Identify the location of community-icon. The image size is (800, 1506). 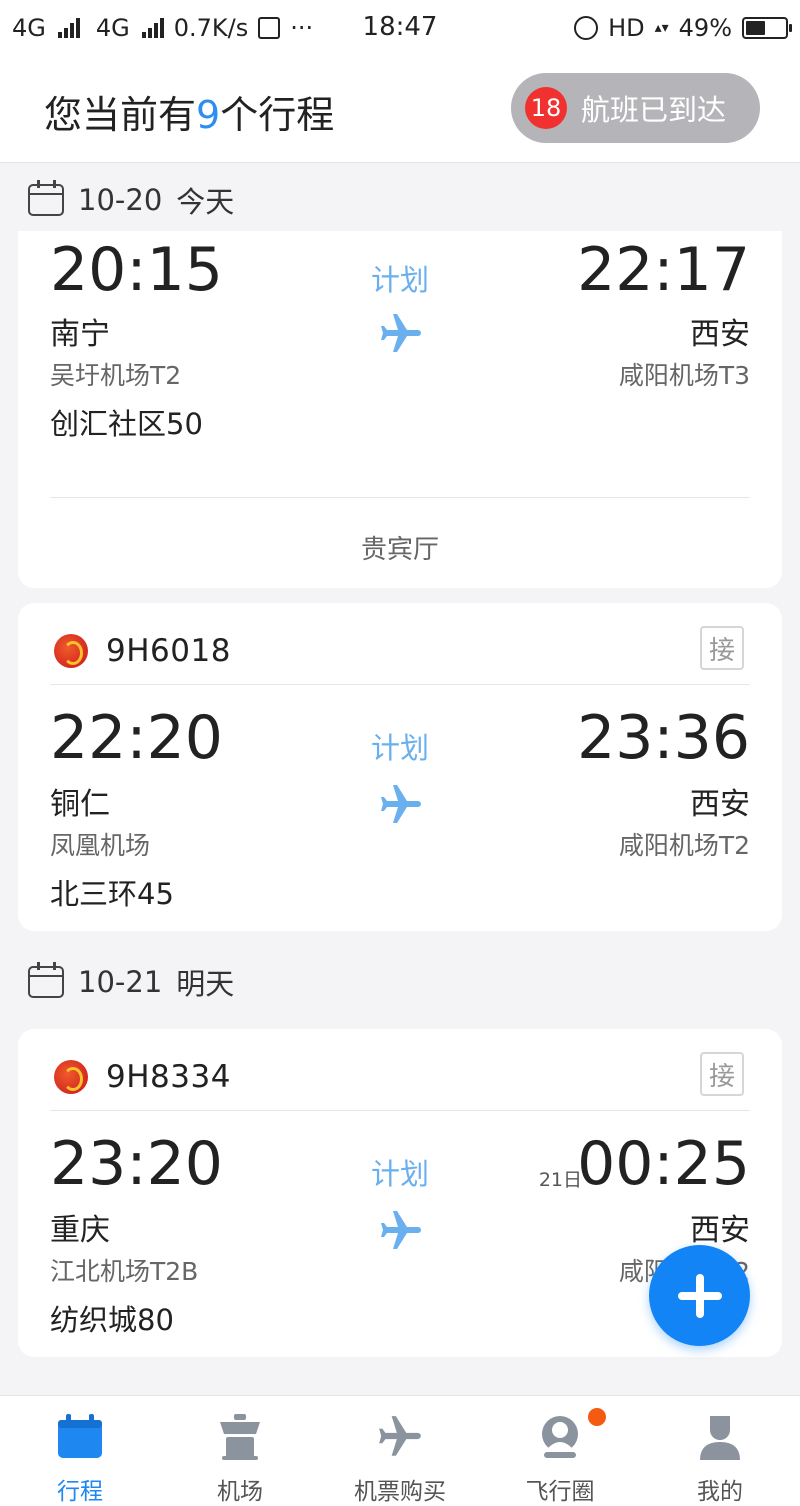
(560, 1437).